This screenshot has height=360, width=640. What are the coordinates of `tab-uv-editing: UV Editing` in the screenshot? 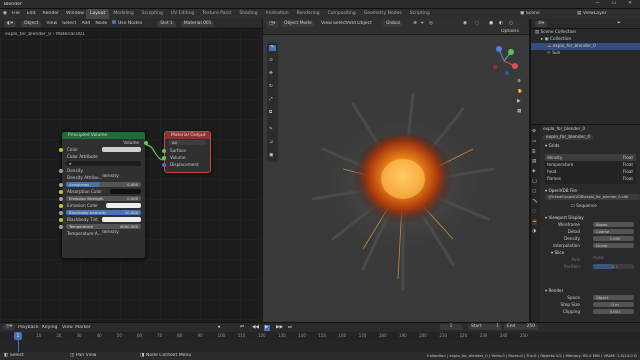 It's located at (182, 14).